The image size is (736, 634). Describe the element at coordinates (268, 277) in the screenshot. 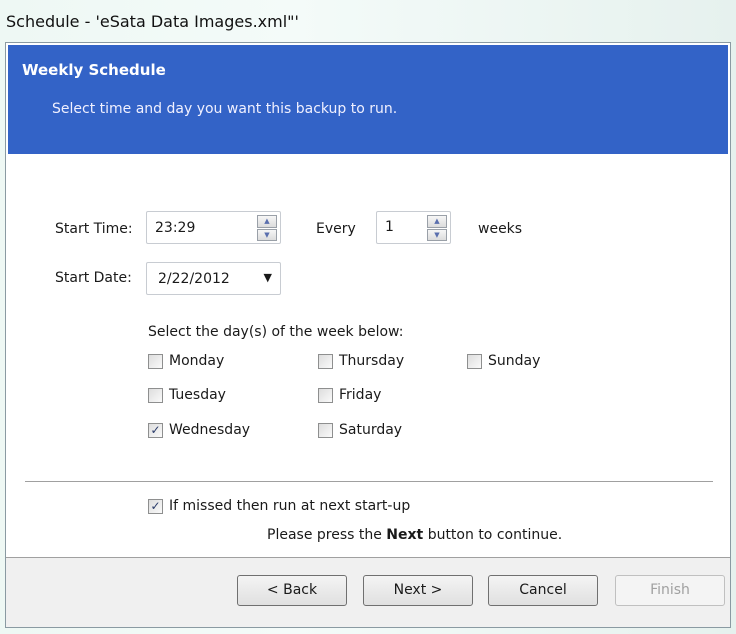

I see `dropdown-arrow-icon: ▼` at that location.